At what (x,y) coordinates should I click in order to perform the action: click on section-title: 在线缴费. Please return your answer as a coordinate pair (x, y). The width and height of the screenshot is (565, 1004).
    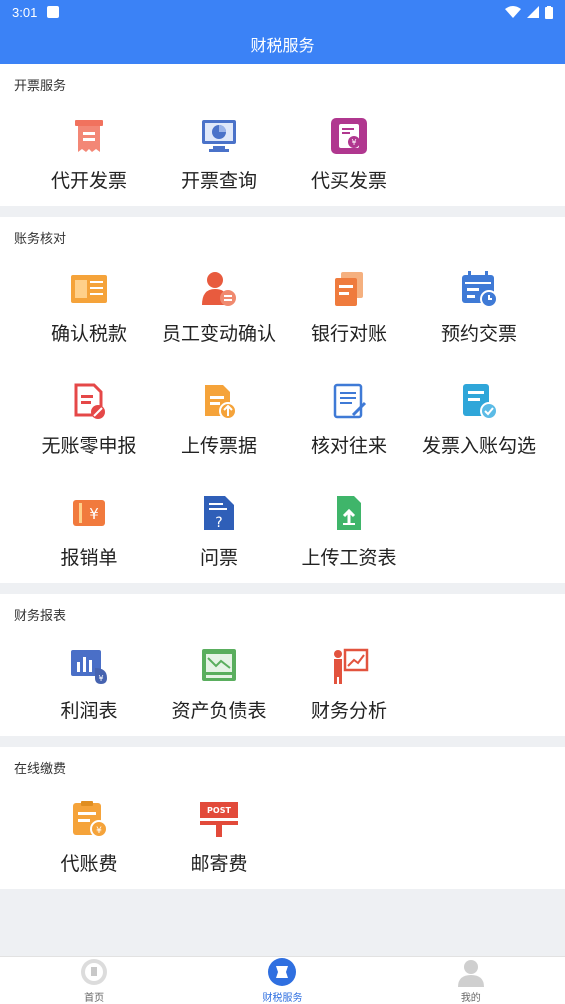
    Looking at the image, I should click on (40, 769).